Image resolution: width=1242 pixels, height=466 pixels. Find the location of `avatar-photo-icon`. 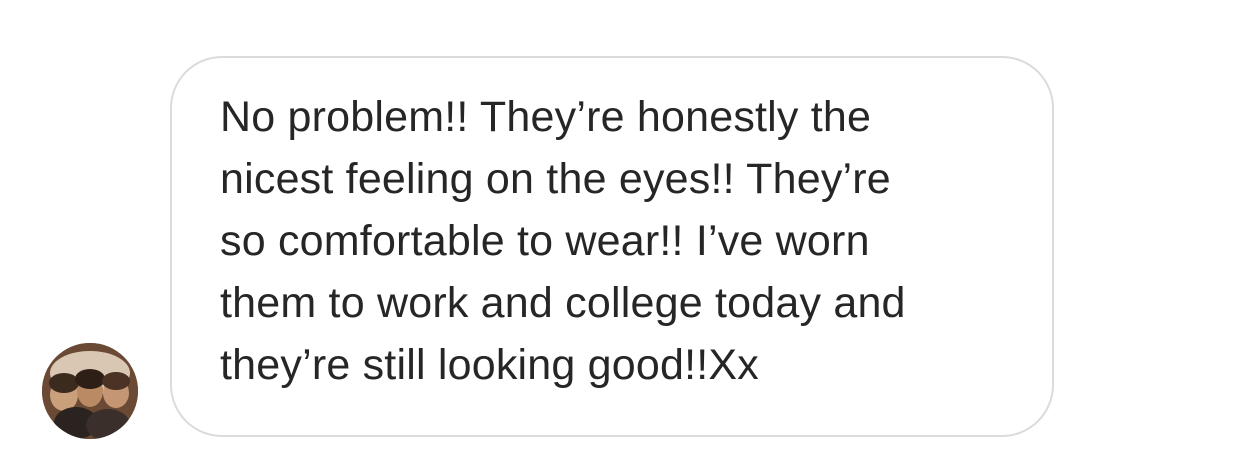

avatar-photo-icon is located at coordinates (90, 391).